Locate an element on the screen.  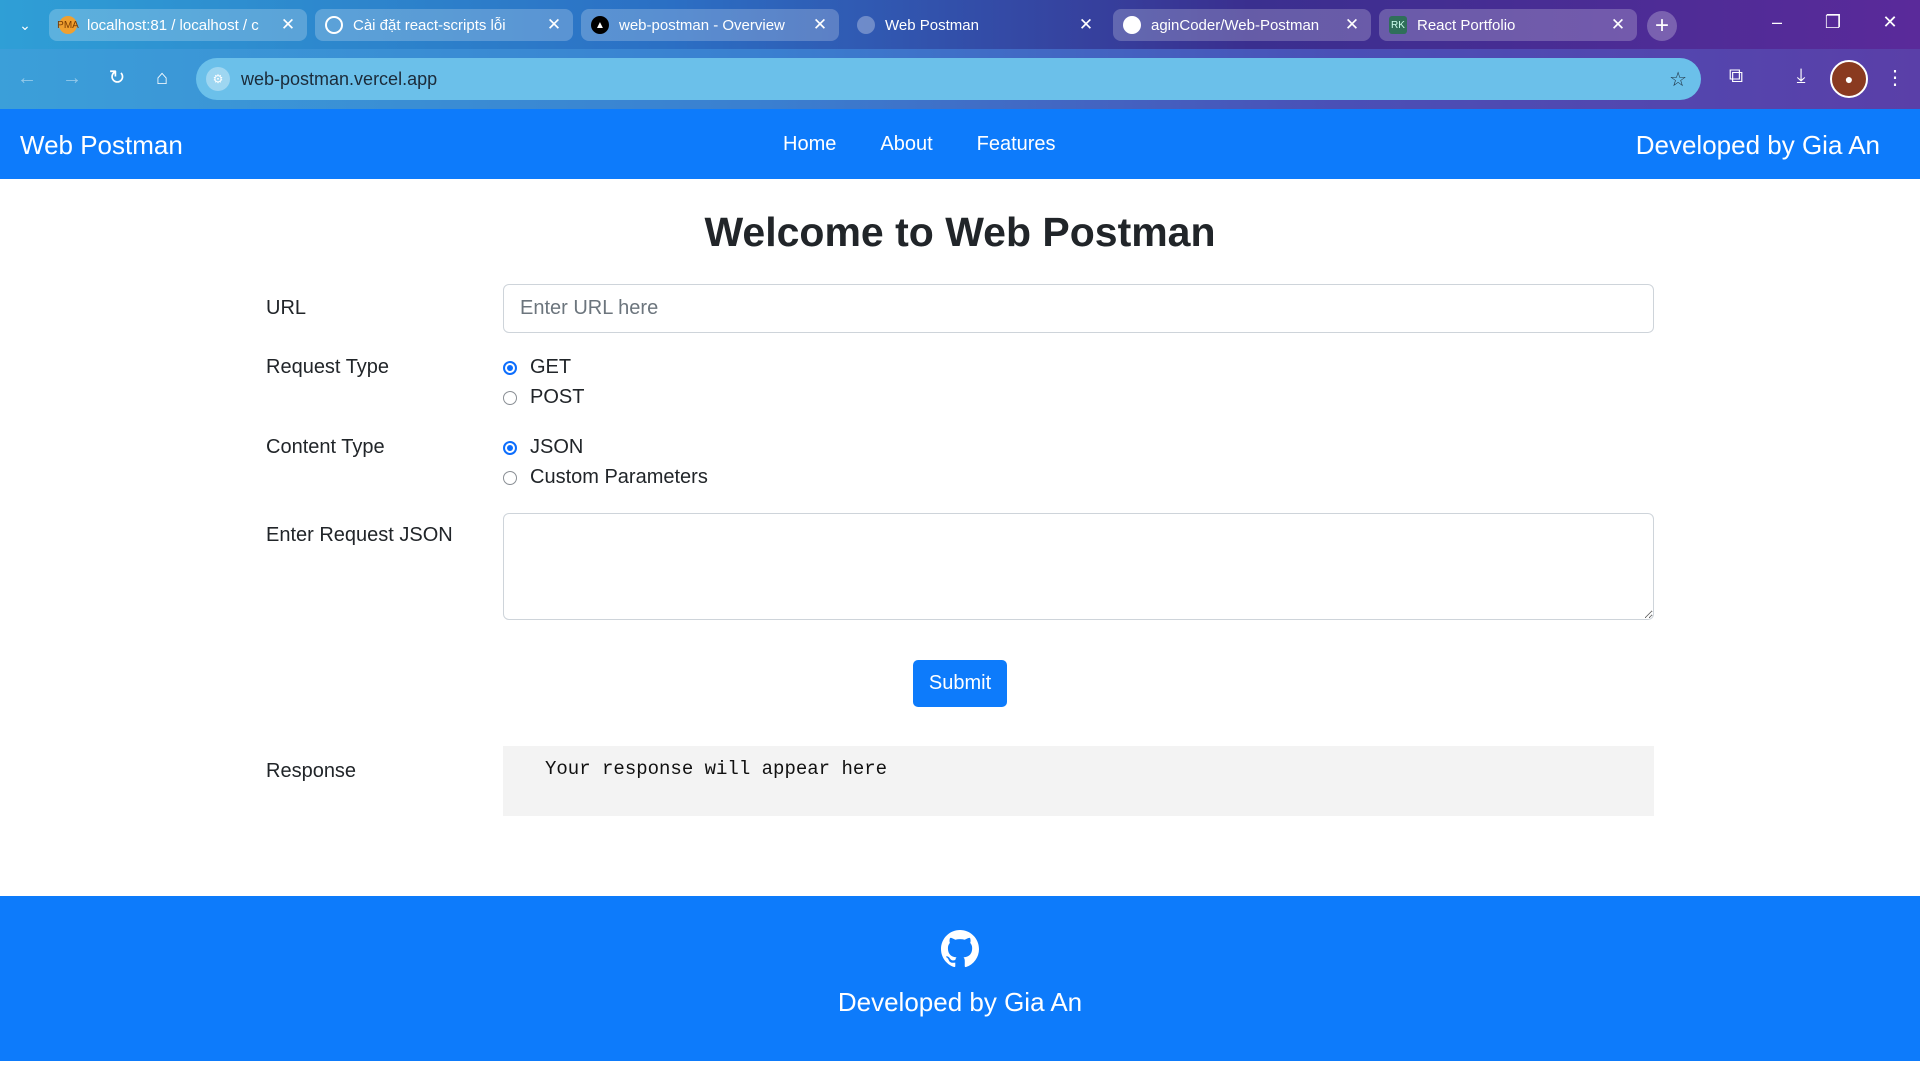
back-icon: ← is located at coordinates (27, 78).